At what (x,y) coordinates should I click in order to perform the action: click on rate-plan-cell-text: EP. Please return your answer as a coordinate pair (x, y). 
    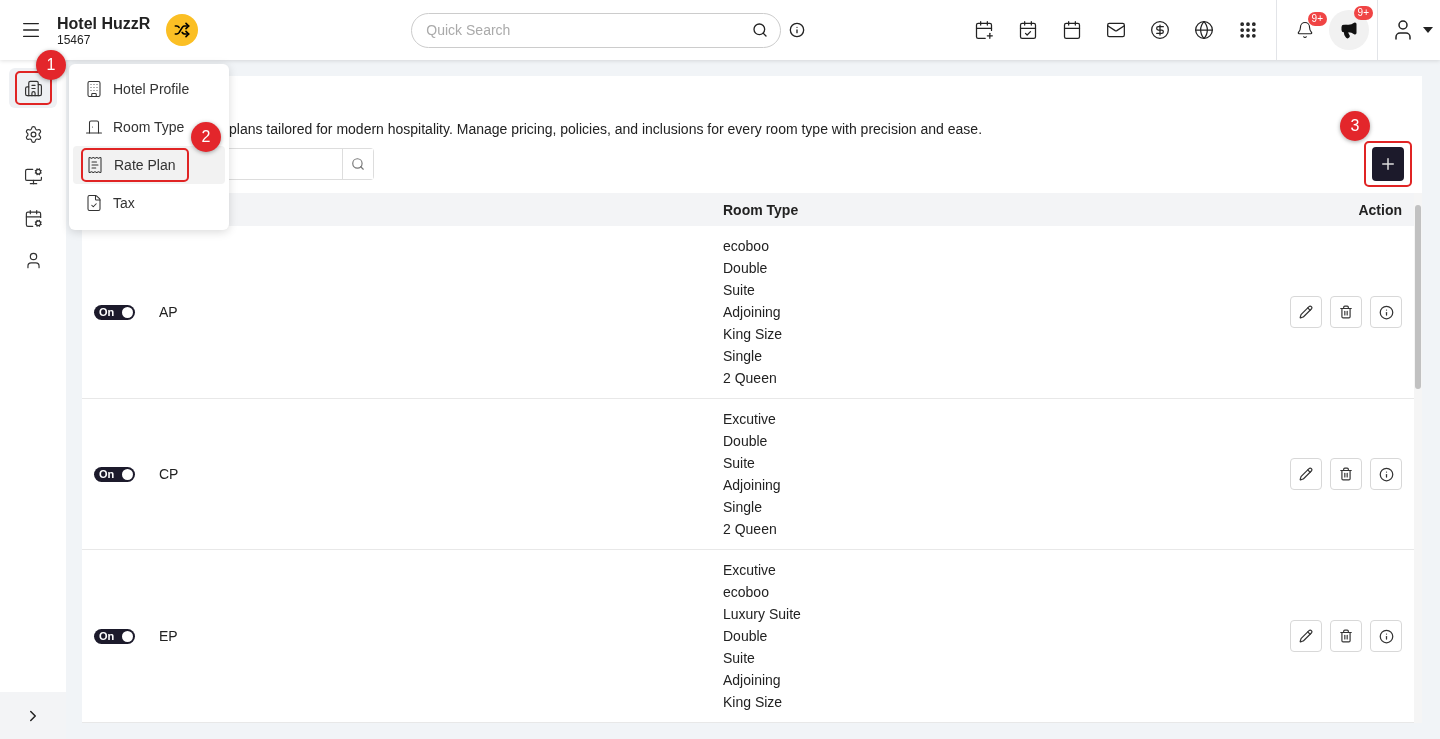
    Looking at the image, I should click on (169, 636).